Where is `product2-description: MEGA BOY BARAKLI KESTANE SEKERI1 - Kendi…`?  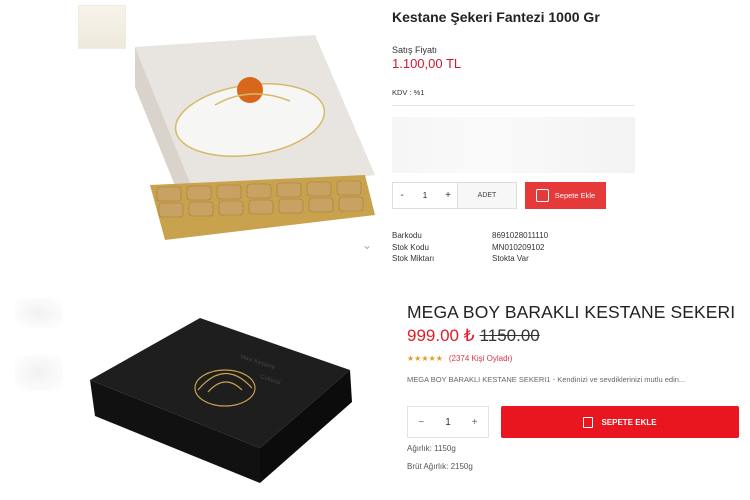 product2-description: MEGA BOY BARAKLI KESTANE SEKERI1 - Kendi… is located at coordinates (546, 379).